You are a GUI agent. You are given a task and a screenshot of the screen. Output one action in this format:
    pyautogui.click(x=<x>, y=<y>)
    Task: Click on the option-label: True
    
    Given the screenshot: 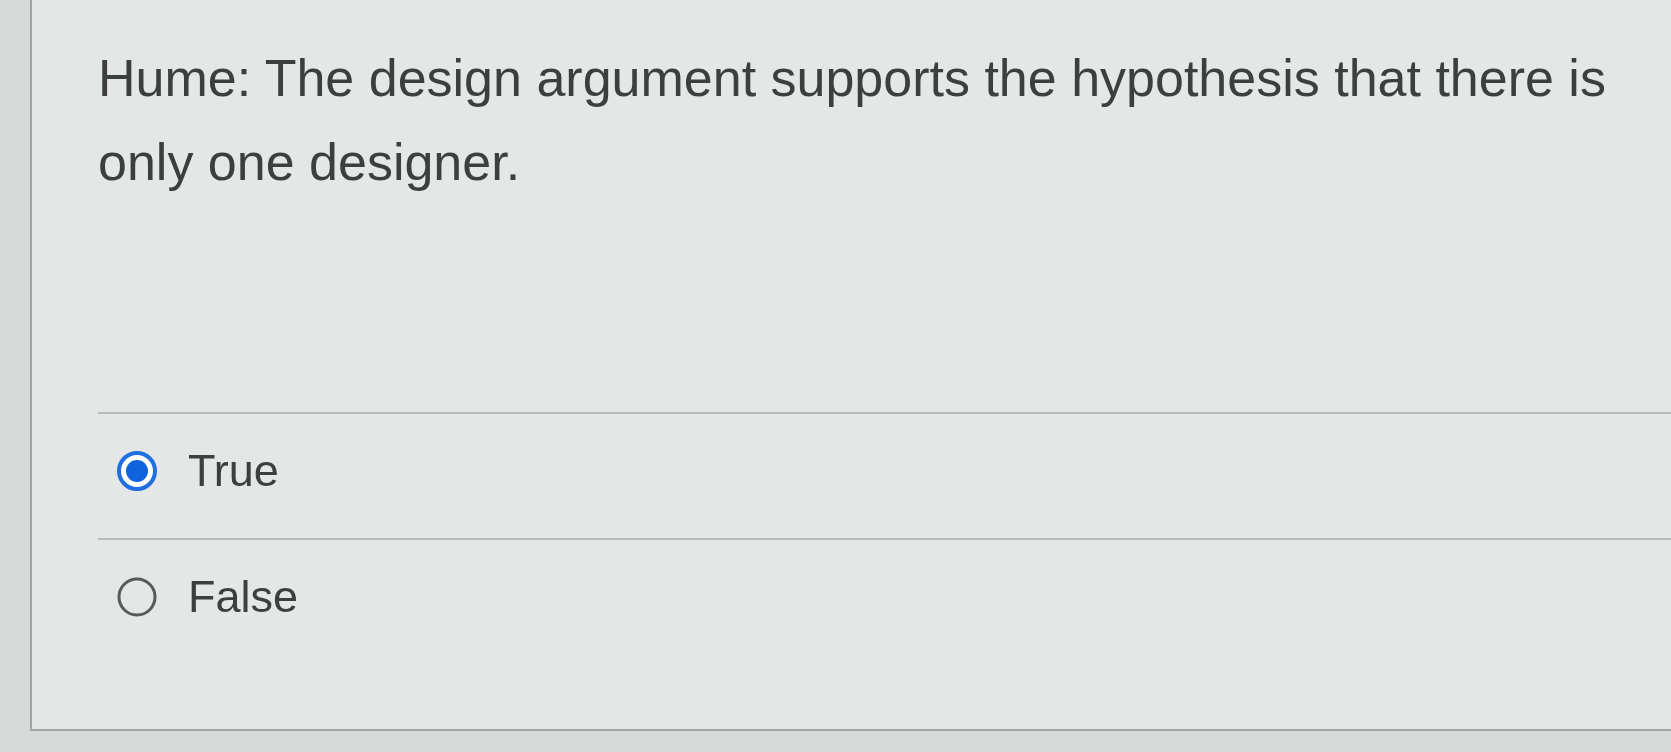 What is the action you would take?
    pyautogui.click(x=233, y=471)
    